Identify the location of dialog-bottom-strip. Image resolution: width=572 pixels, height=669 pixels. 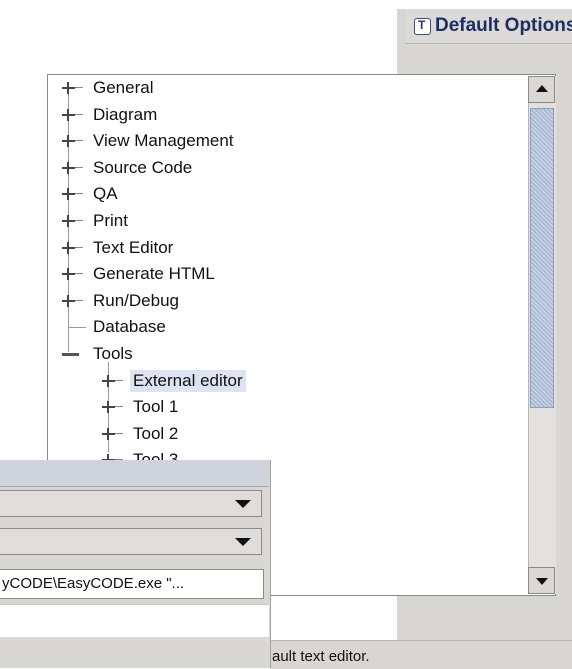
(484, 611).